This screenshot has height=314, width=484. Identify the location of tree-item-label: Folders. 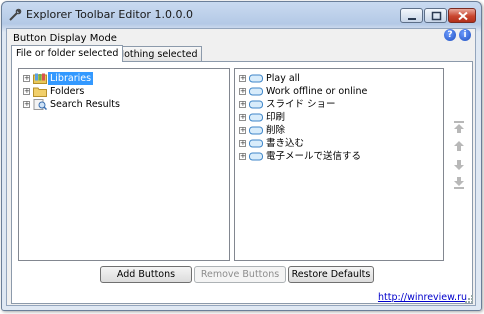
(67, 91).